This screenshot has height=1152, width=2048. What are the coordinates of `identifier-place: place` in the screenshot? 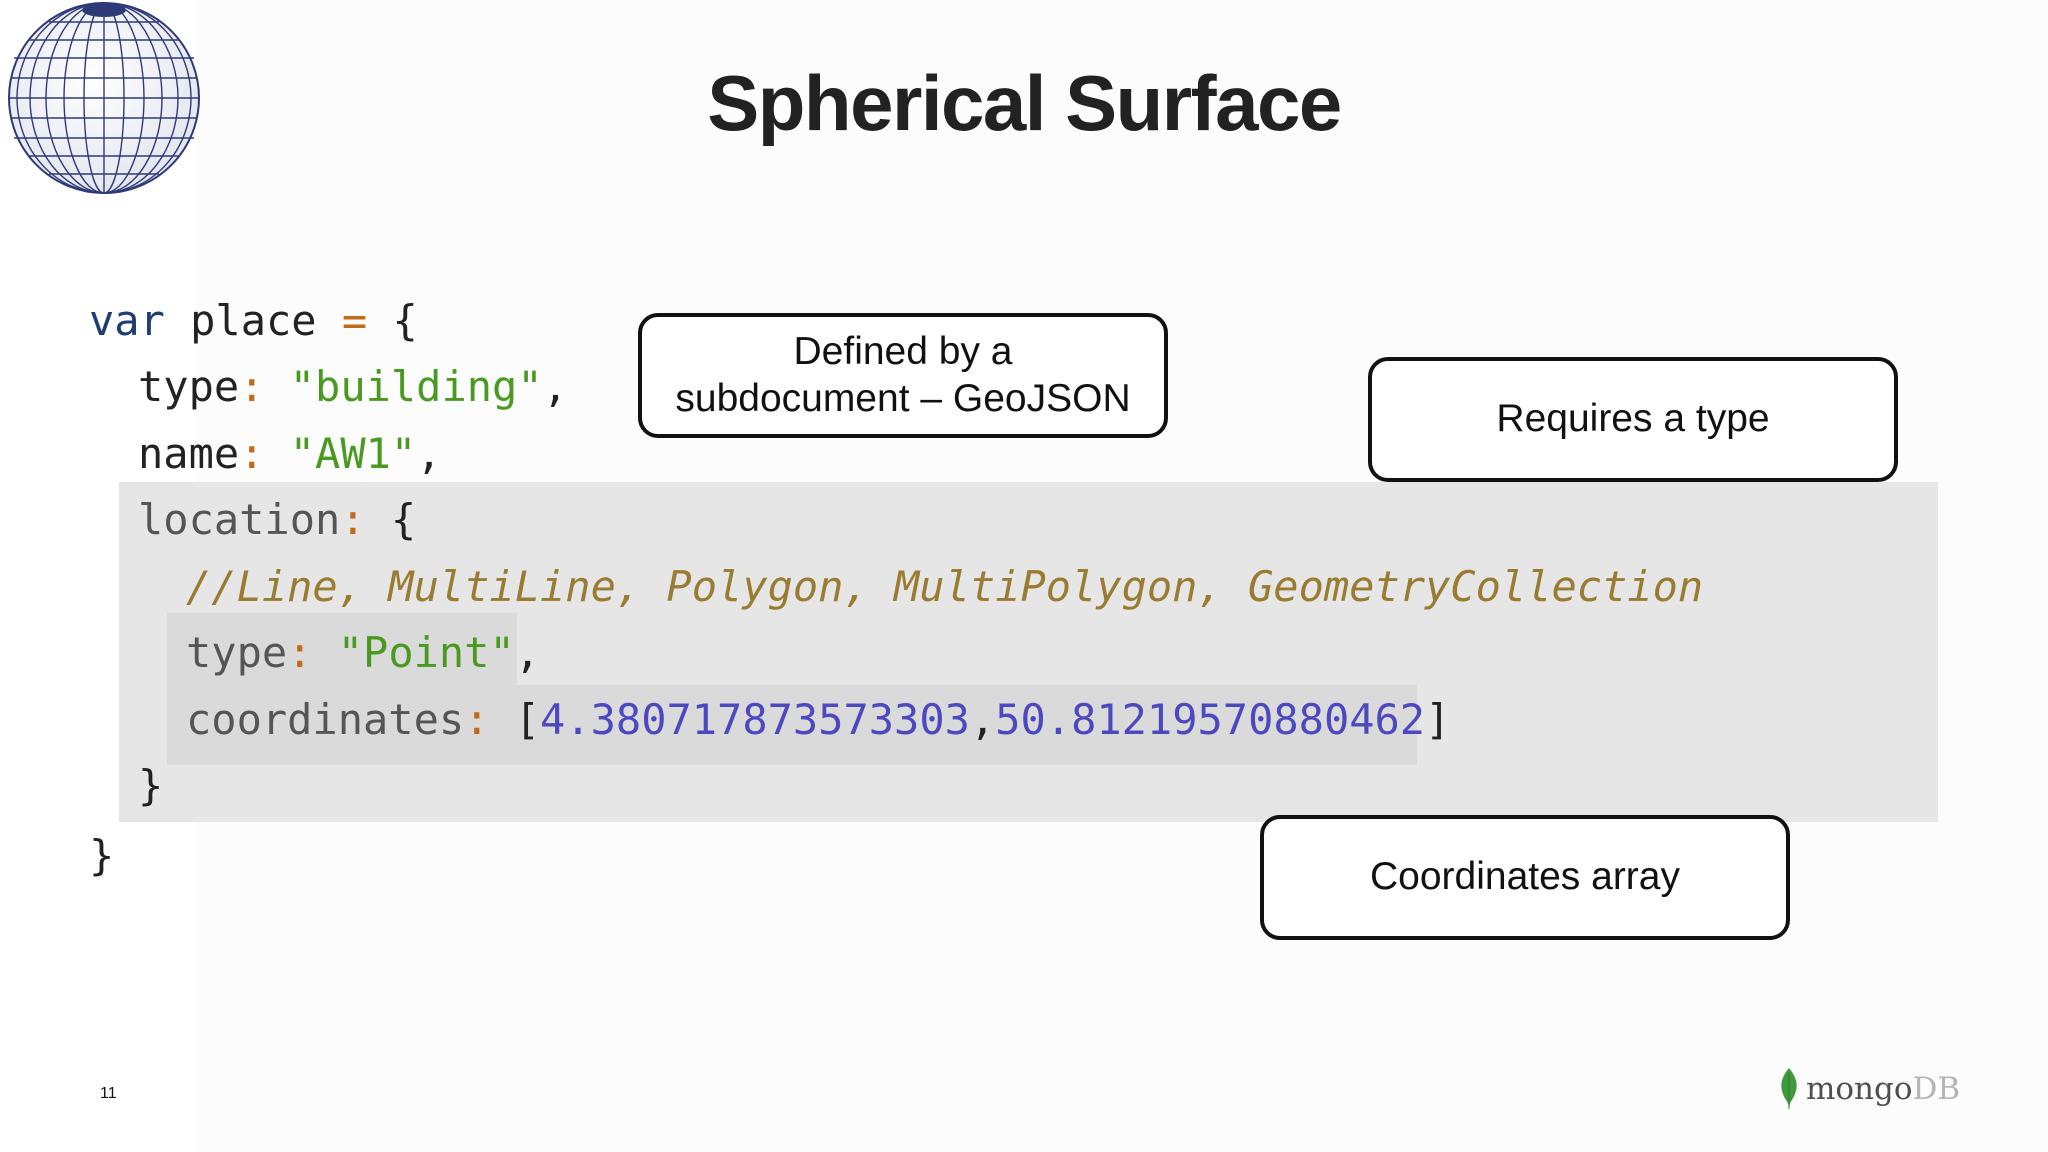 It's located at (253, 320).